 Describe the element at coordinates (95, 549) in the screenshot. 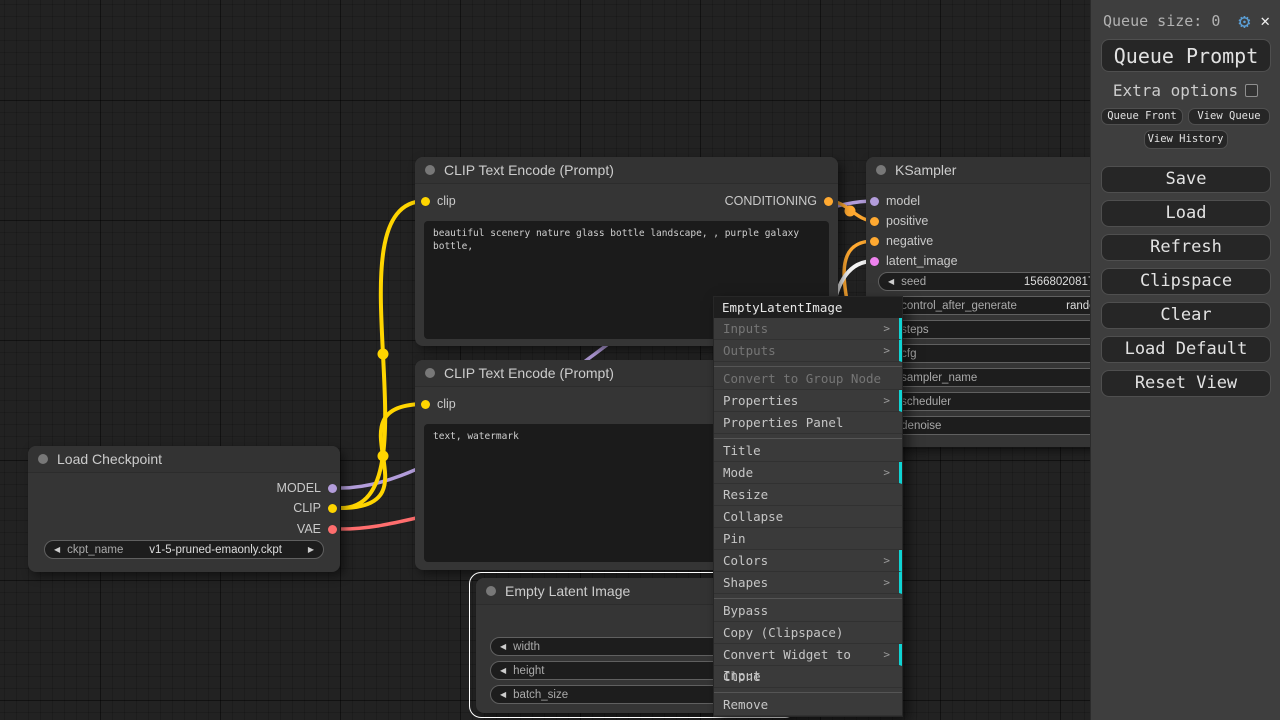

I see `widget-name: ckpt_name` at that location.